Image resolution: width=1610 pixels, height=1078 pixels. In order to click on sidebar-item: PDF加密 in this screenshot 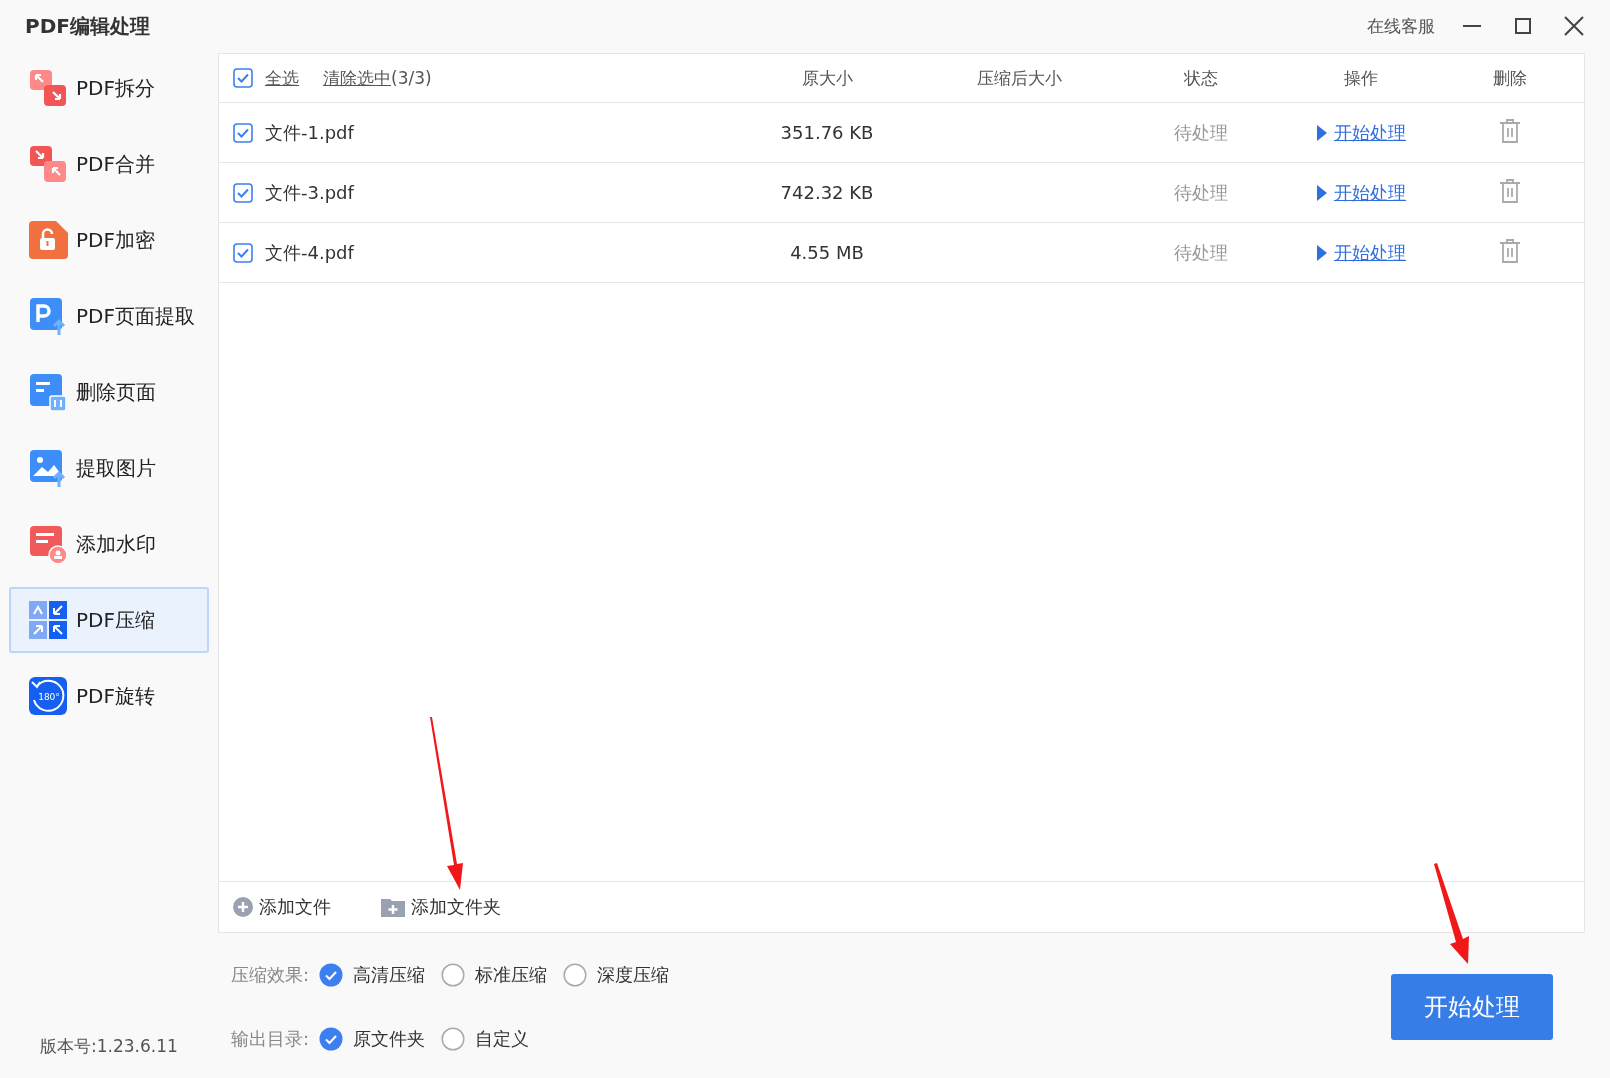, I will do `click(109, 240)`.